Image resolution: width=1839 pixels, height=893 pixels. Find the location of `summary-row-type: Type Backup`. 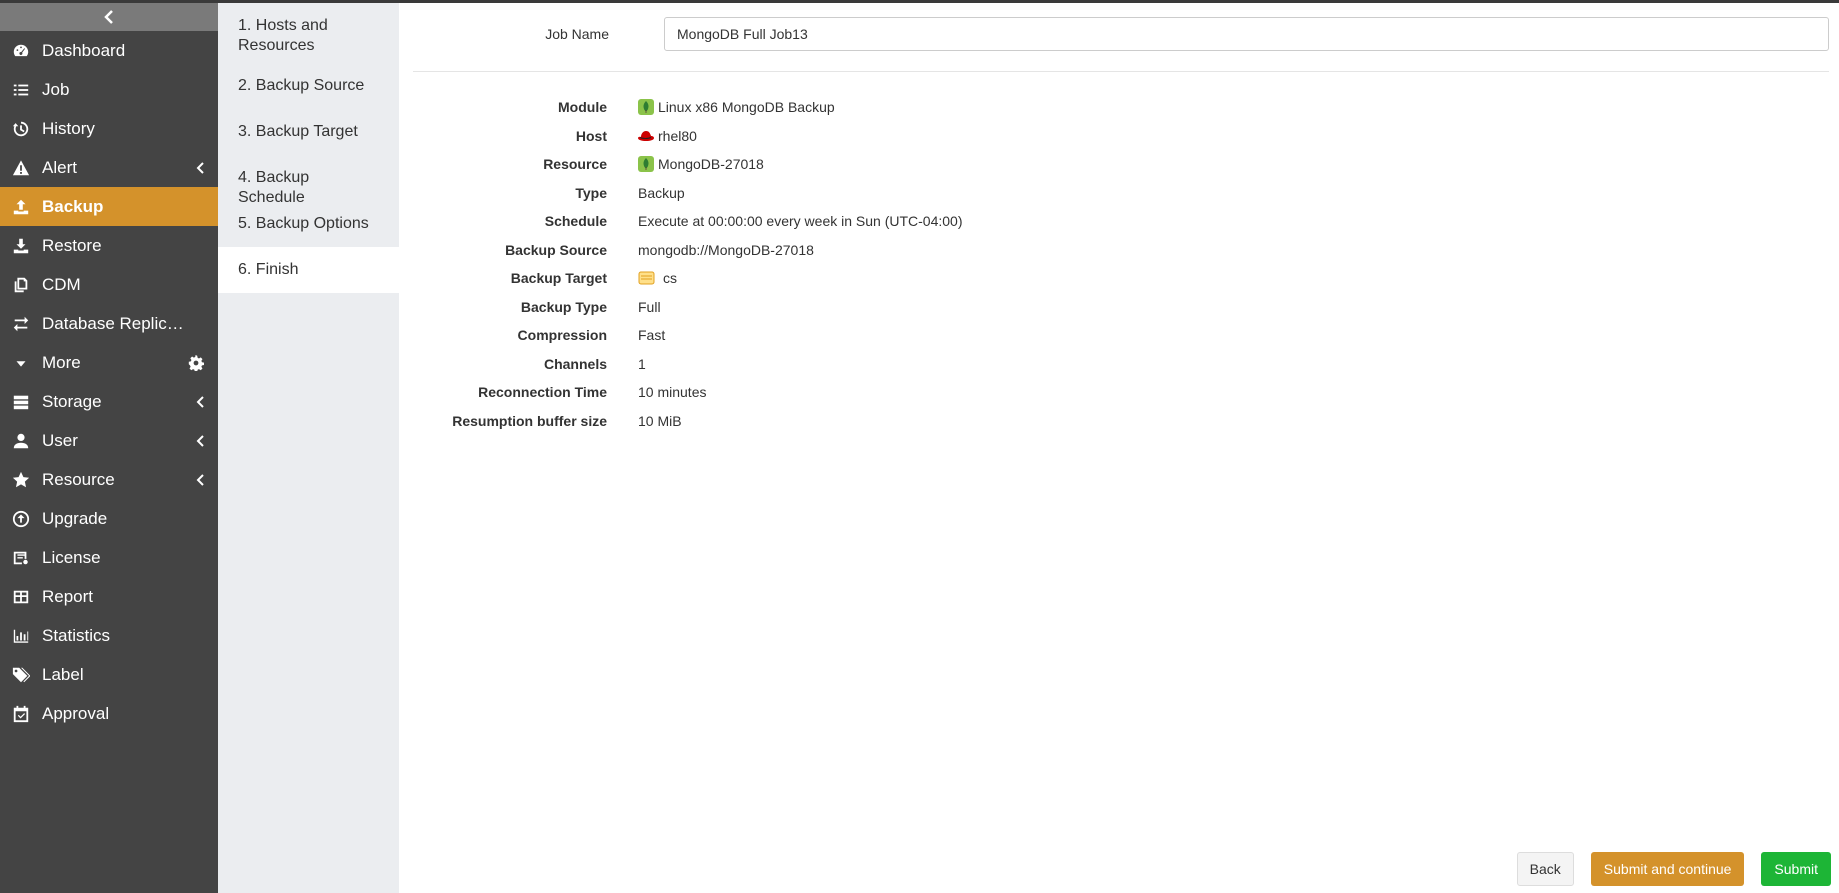

summary-row-type: Type Backup is located at coordinates (1099, 195).